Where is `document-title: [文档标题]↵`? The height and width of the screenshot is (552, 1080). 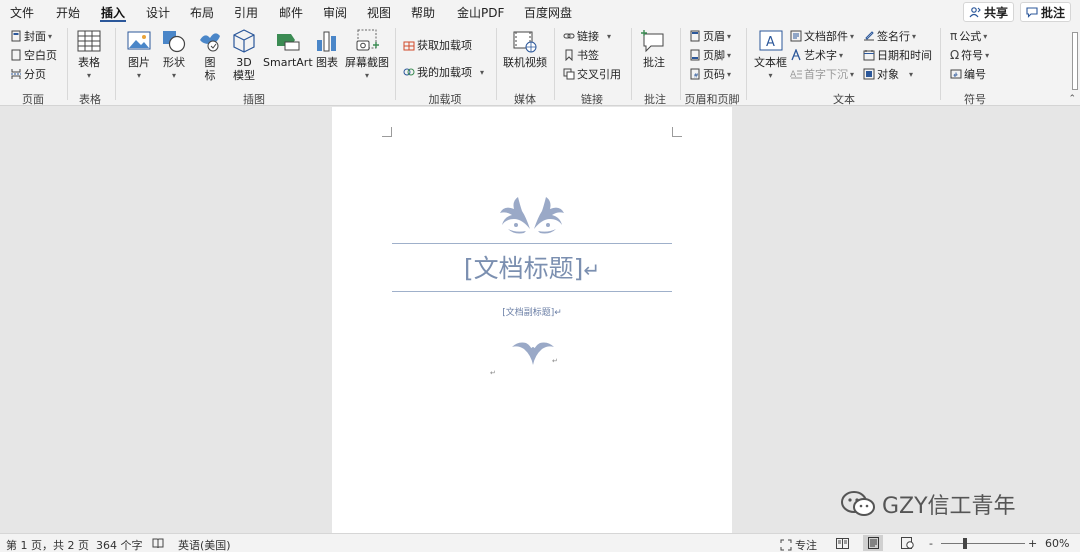
document-title: [文档标题]↵ is located at coordinates (532, 267).